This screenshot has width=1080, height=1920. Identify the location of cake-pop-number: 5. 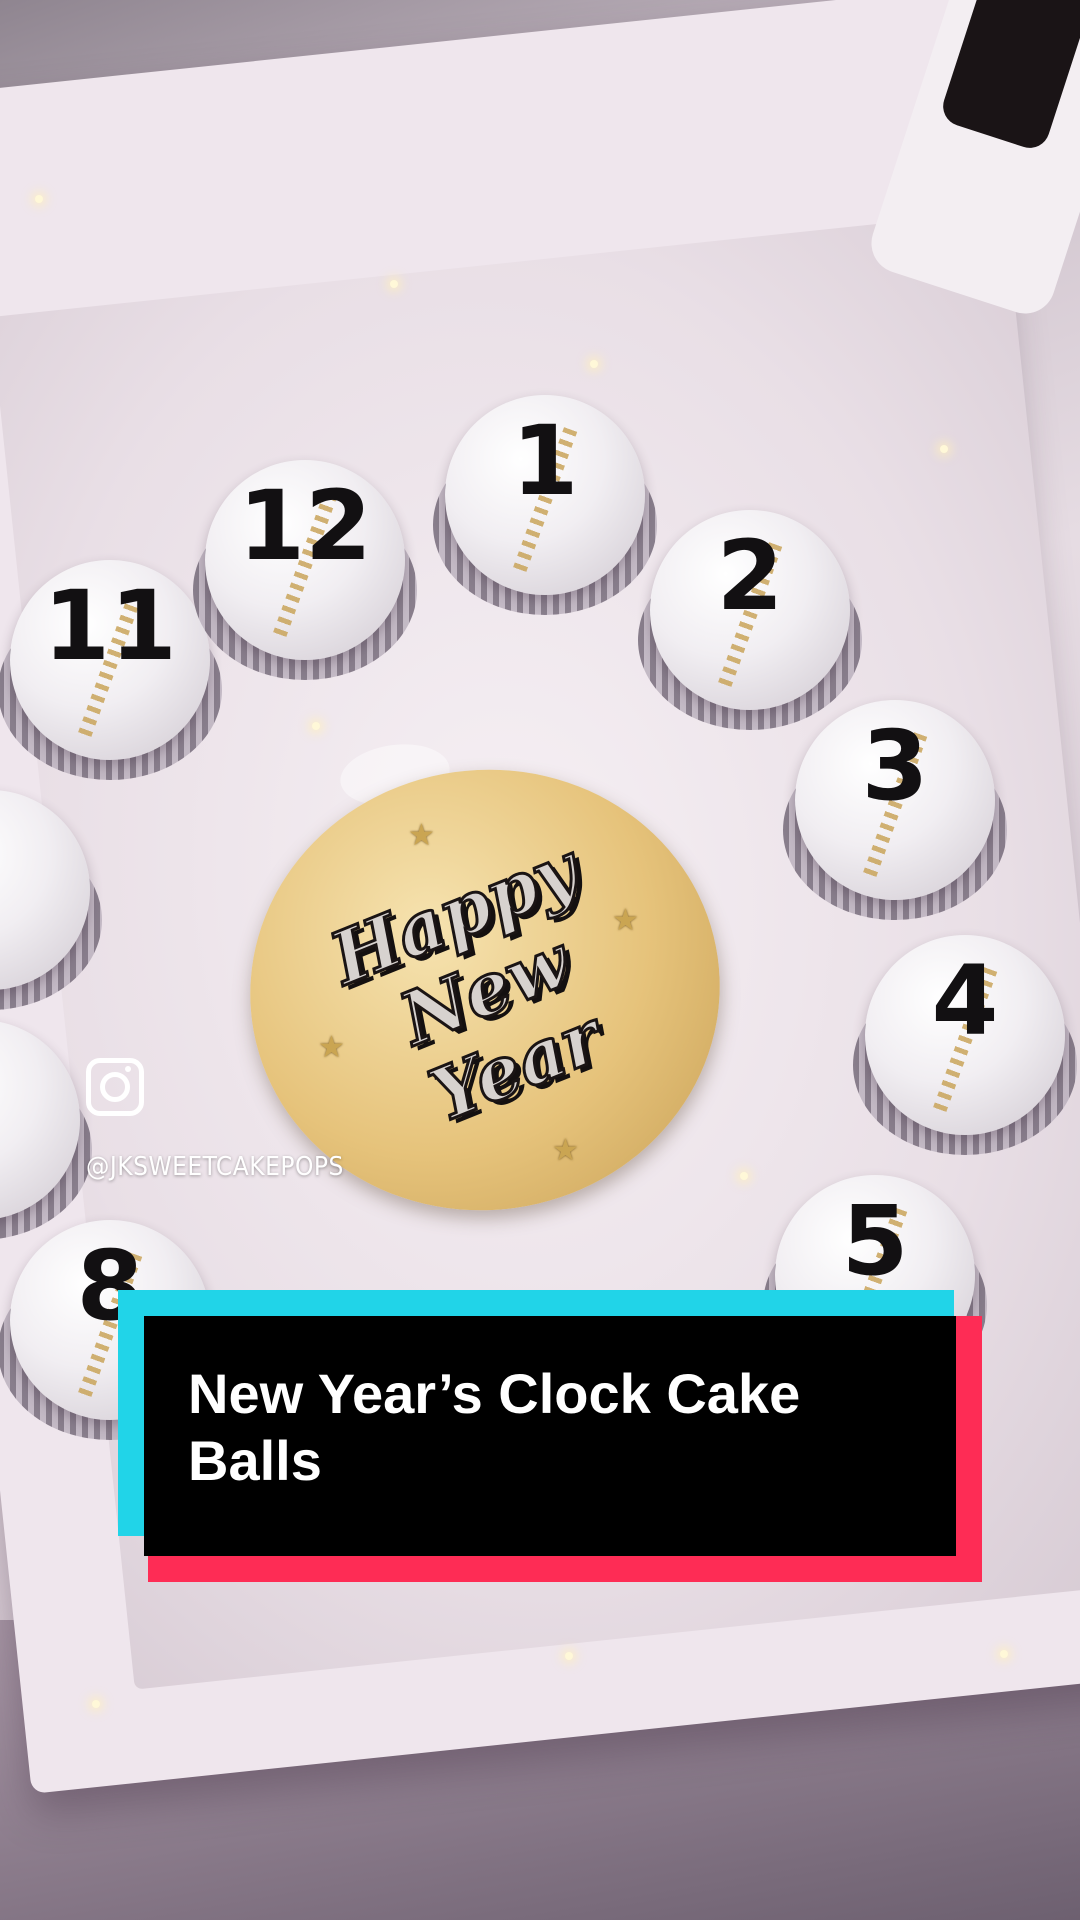
(875, 1241).